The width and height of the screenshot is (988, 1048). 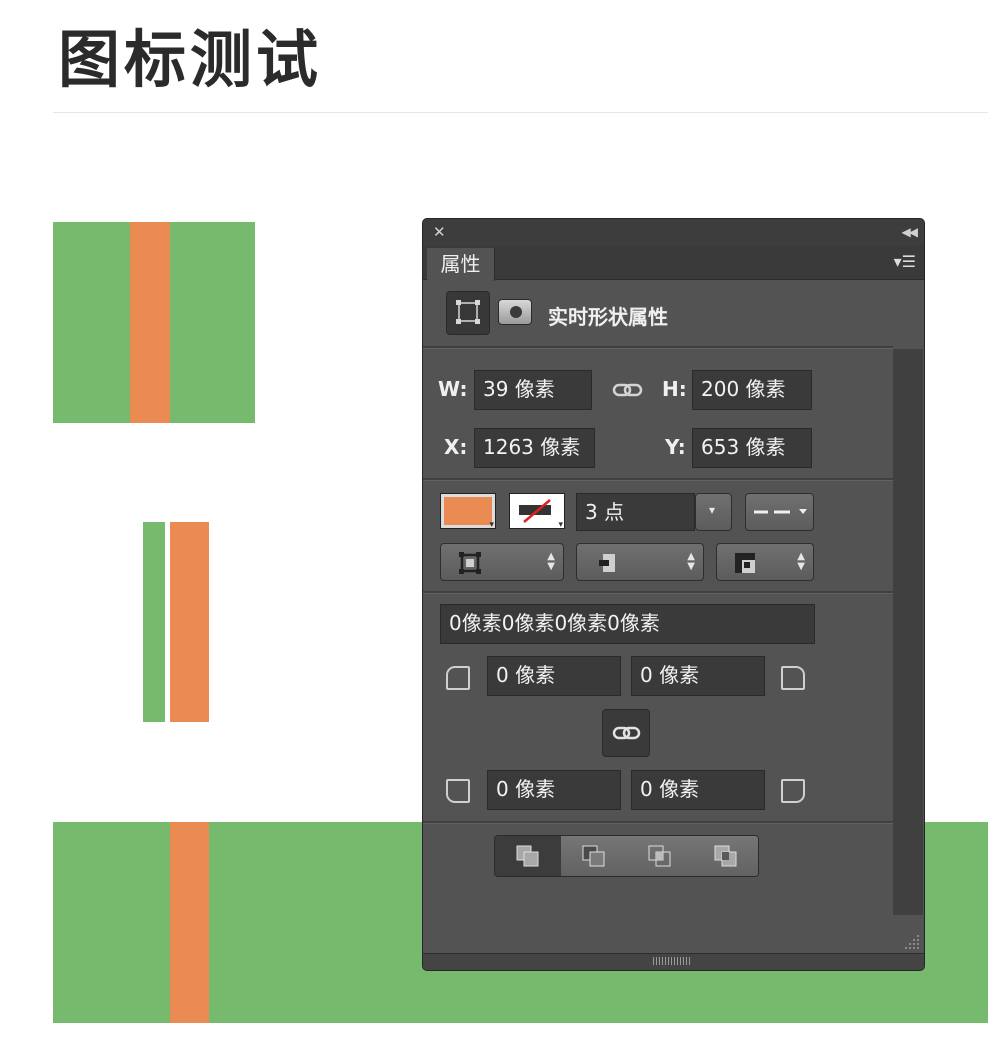 What do you see at coordinates (520, 112) in the screenshot?
I see `title-divider` at bounding box center [520, 112].